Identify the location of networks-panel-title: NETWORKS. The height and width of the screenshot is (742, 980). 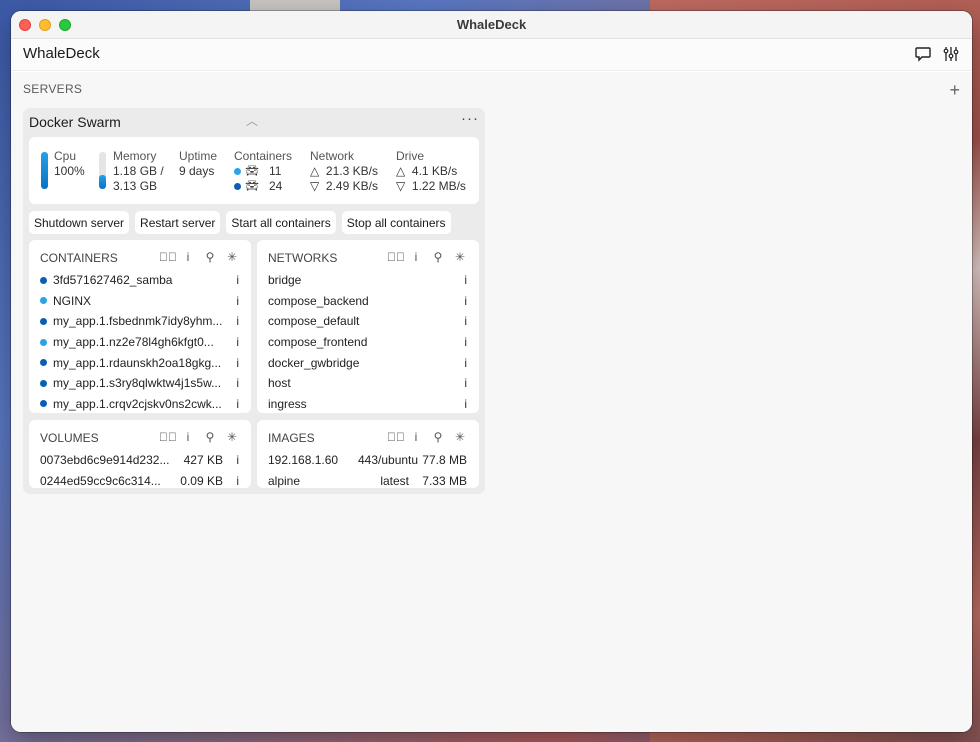
(303, 258).